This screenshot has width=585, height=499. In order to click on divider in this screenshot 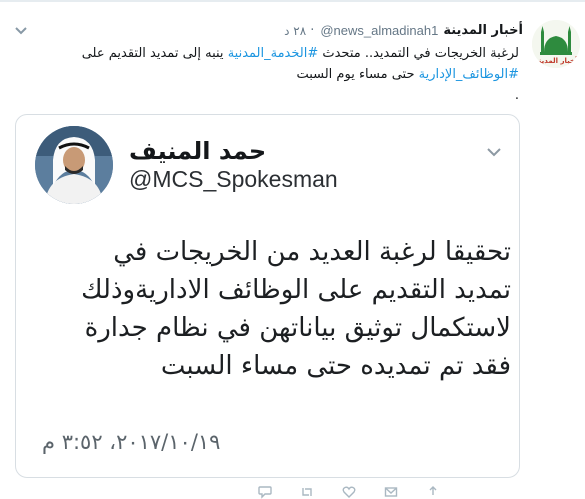, I will do `click(292, 1)`.